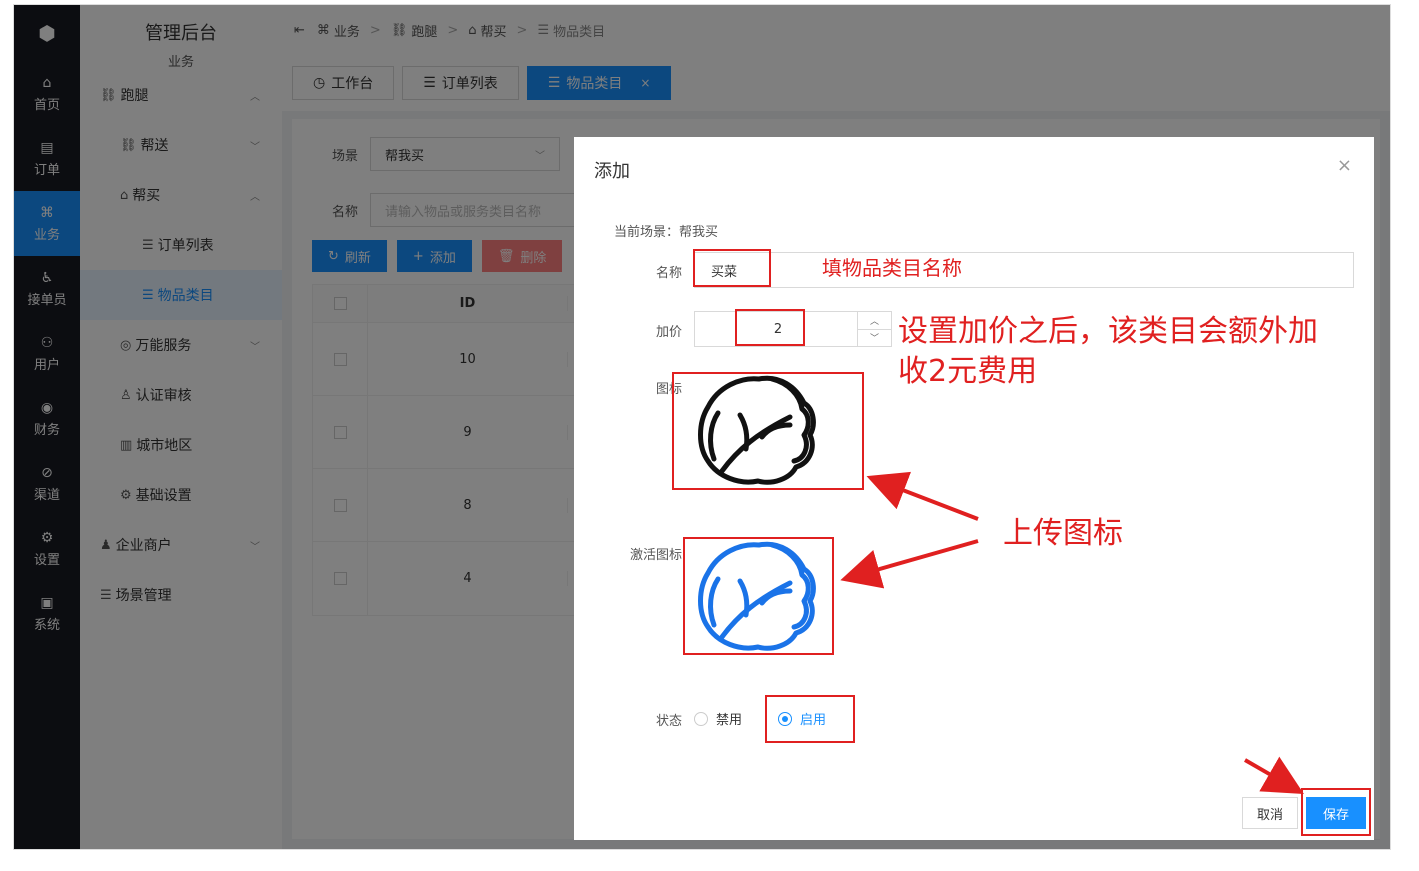 The image size is (1419, 871). What do you see at coordinates (770, 327) in the screenshot?
I see `annotation-box-price` at bounding box center [770, 327].